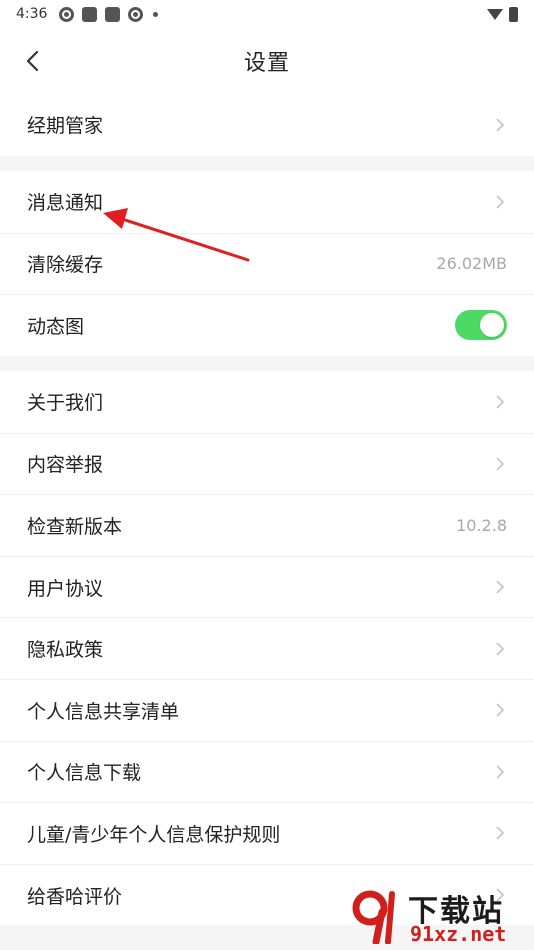 This screenshot has height=950, width=534. What do you see at coordinates (75, 896) in the screenshot?
I see `settings-item-label: 给香哈评价` at bounding box center [75, 896].